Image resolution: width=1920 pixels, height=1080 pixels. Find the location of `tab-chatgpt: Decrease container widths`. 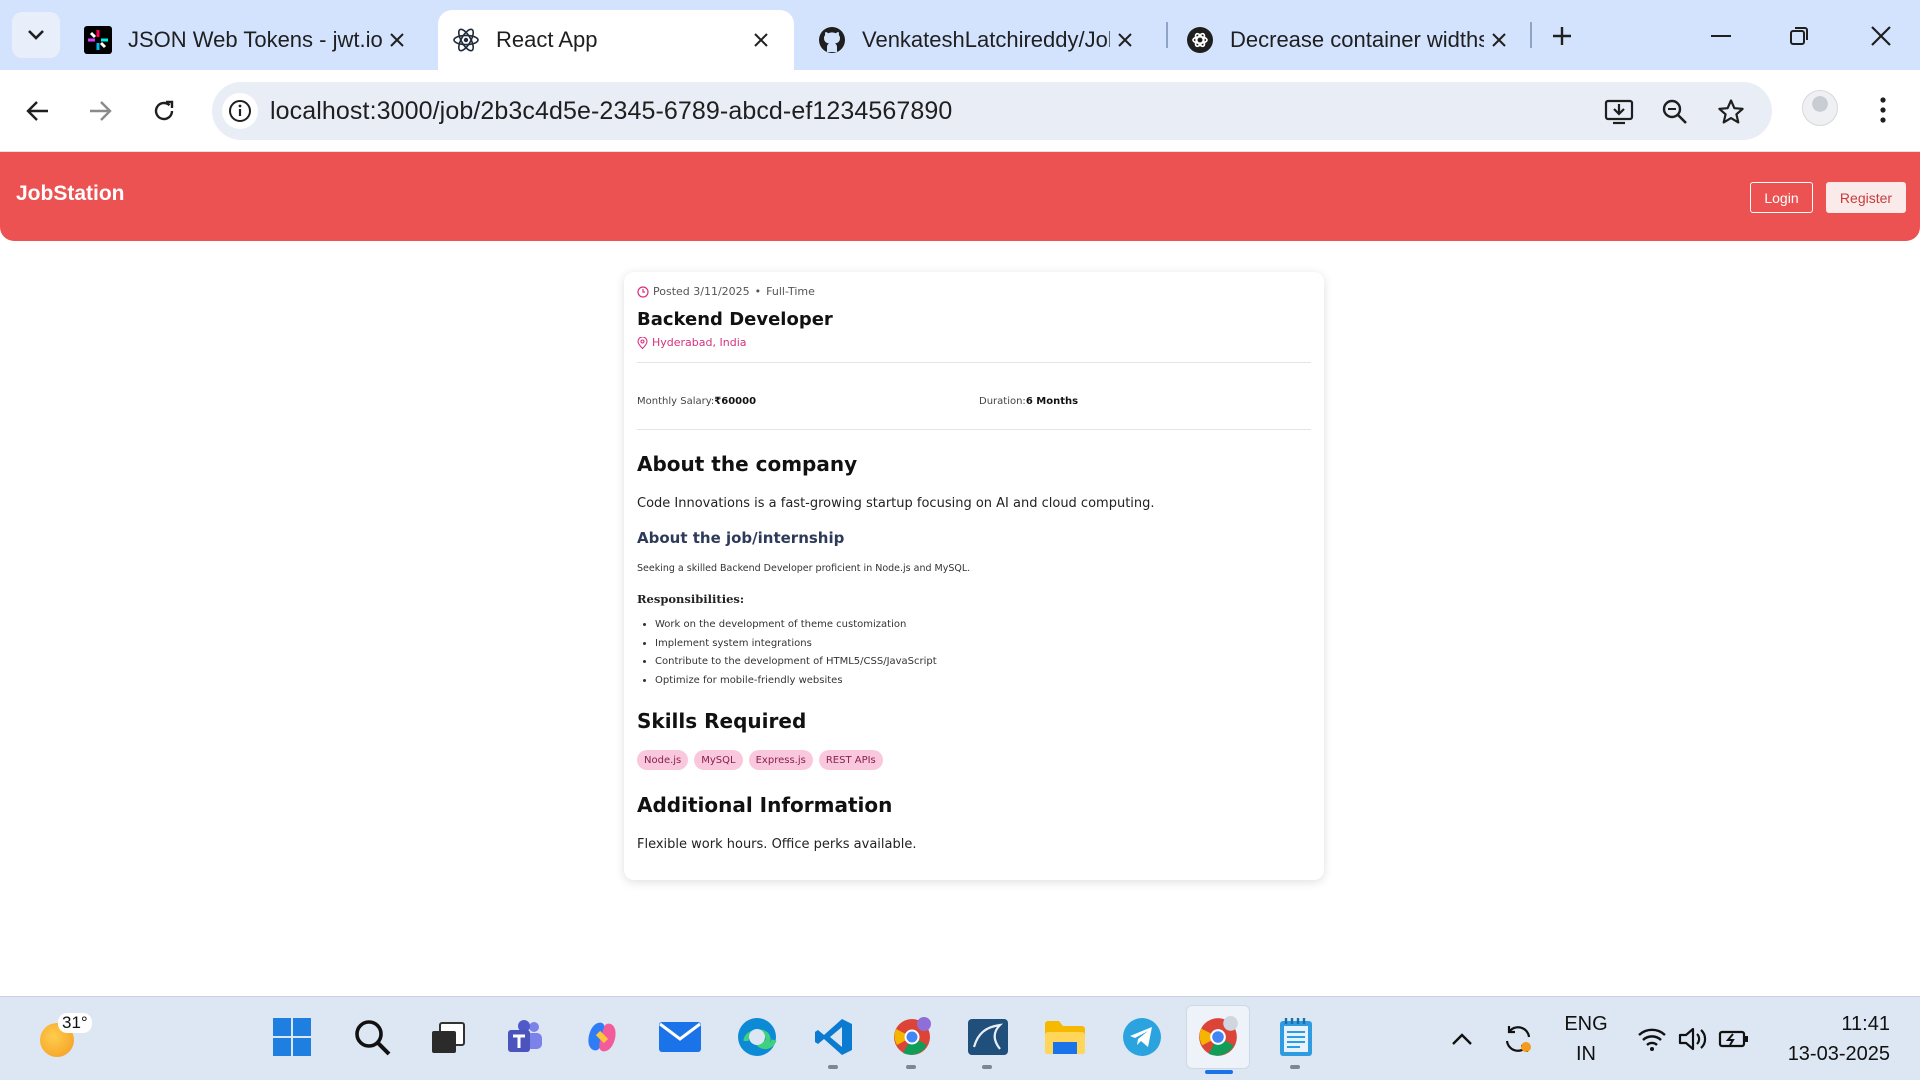

tab-chatgpt: Decrease container widths is located at coordinates (1352, 40).